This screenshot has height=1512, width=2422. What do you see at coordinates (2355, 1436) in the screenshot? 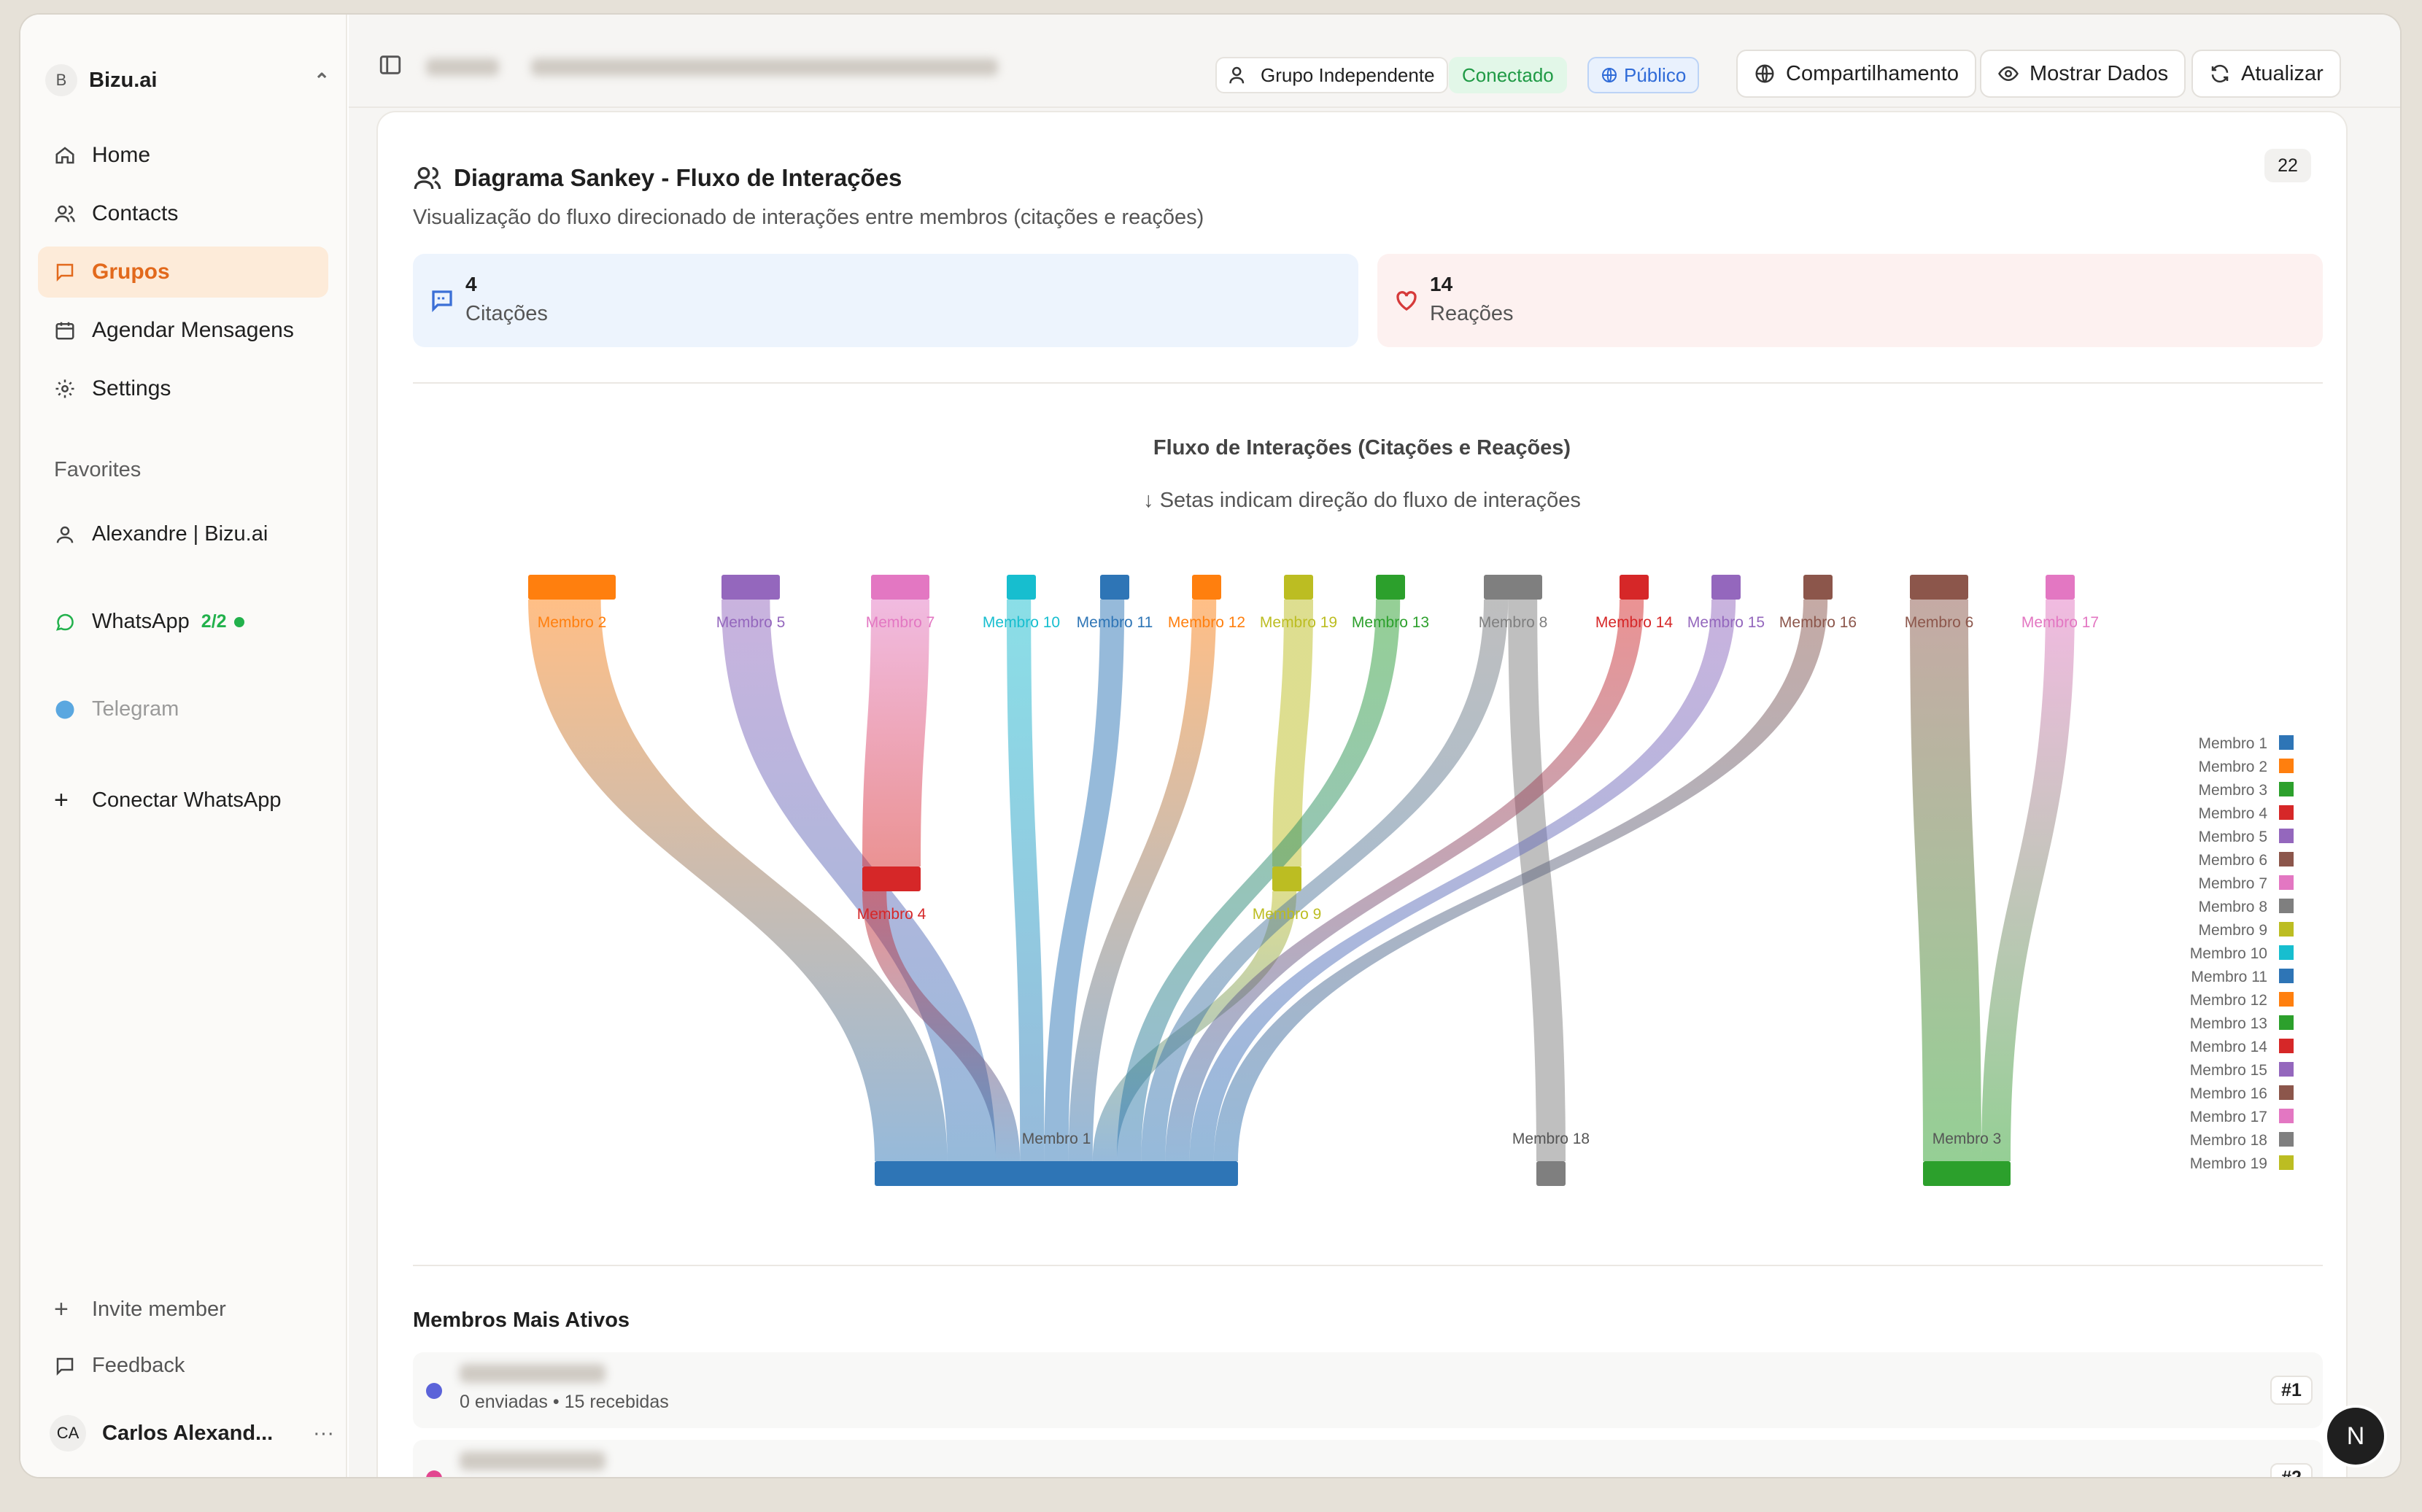
I see `assistant-button: N` at bounding box center [2355, 1436].